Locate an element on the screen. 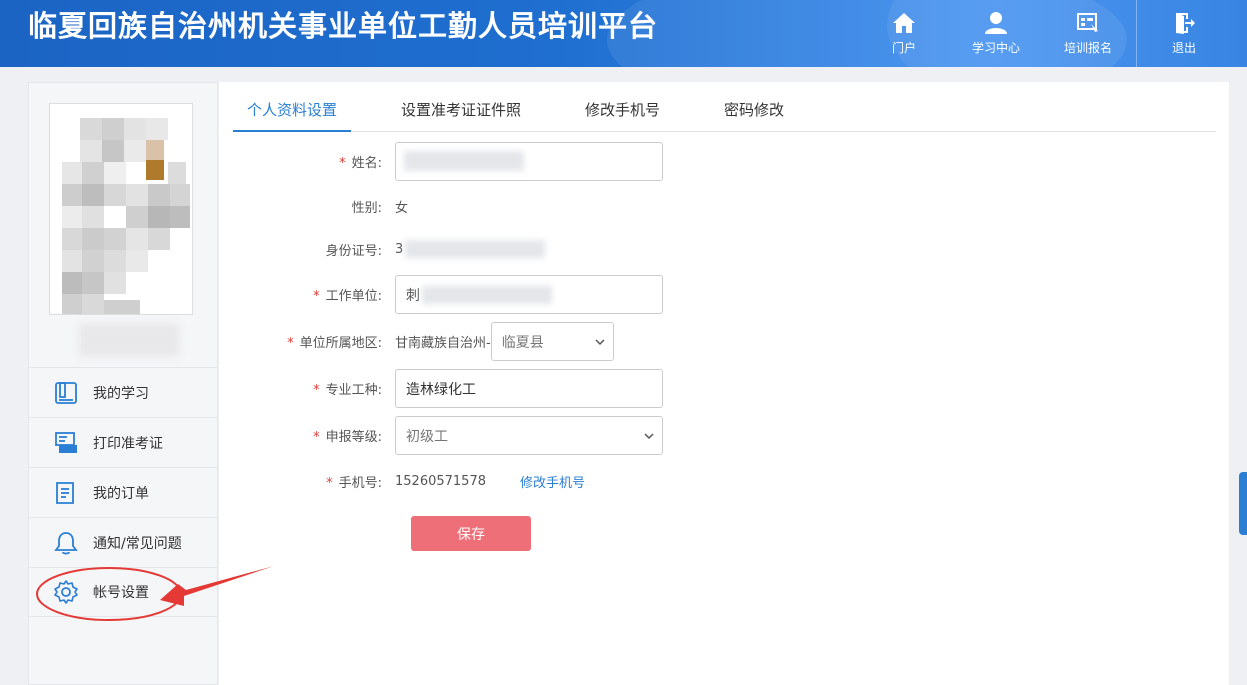 This screenshot has height=685, width=1247. gender-row: 性别: 女 is located at coordinates (313, 206).